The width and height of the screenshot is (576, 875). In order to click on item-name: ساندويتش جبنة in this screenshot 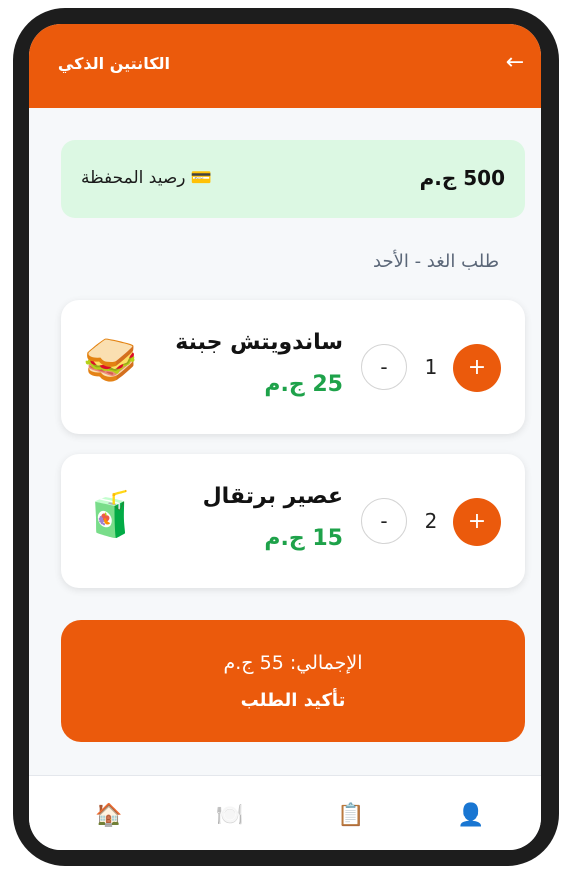, I will do `click(259, 342)`.